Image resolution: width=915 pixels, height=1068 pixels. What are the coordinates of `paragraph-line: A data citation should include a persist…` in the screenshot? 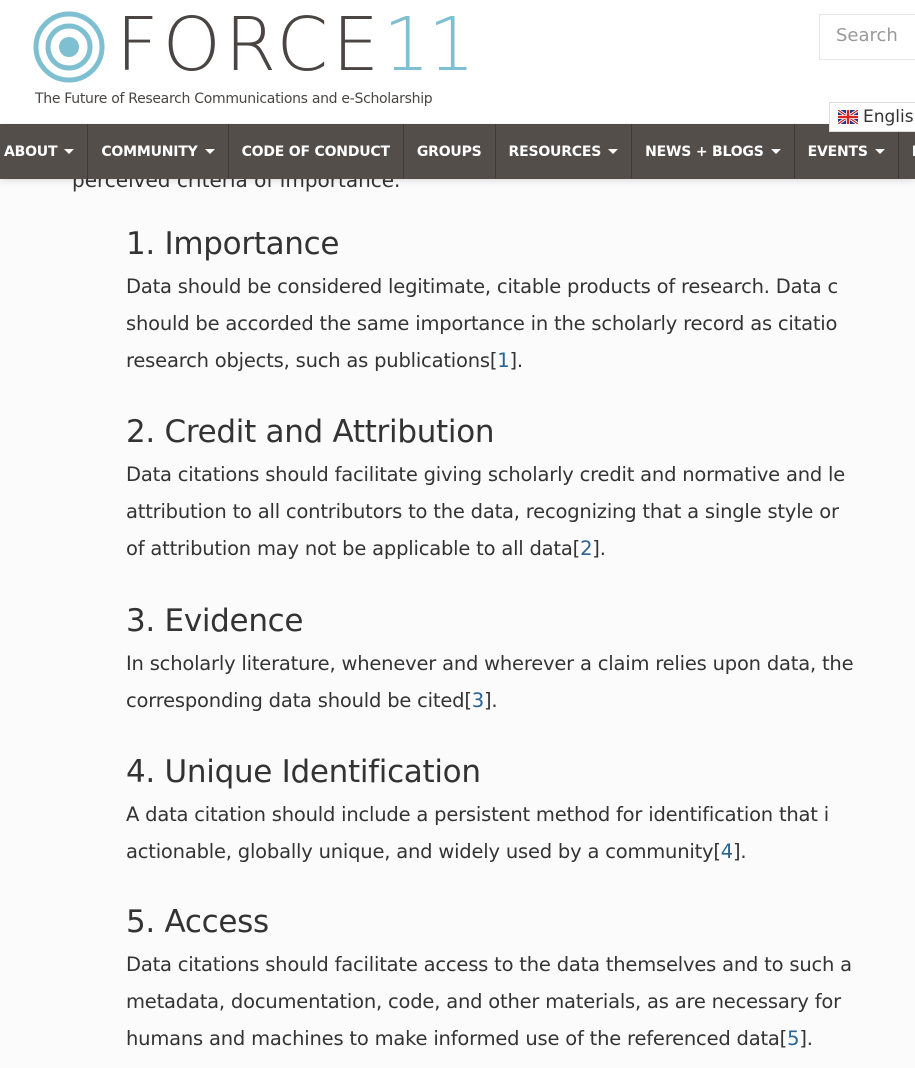 It's located at (477, 814).